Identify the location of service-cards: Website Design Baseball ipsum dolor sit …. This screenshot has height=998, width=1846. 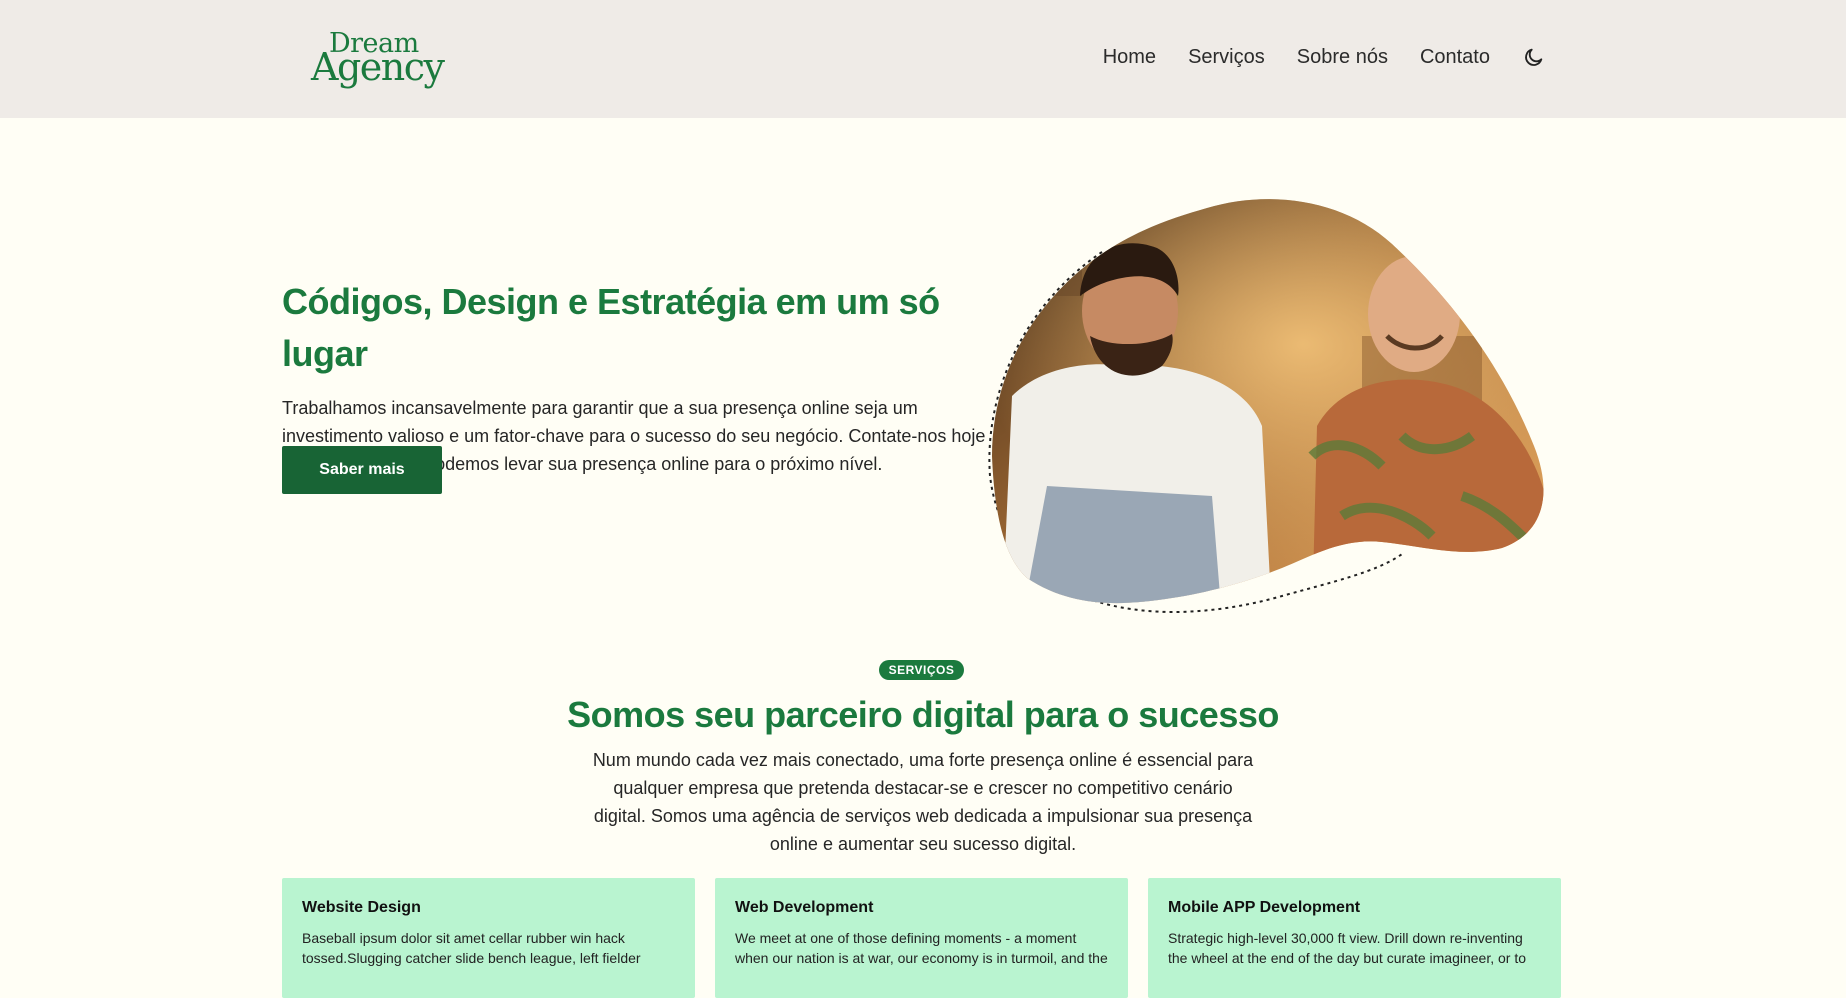
(922, 938).